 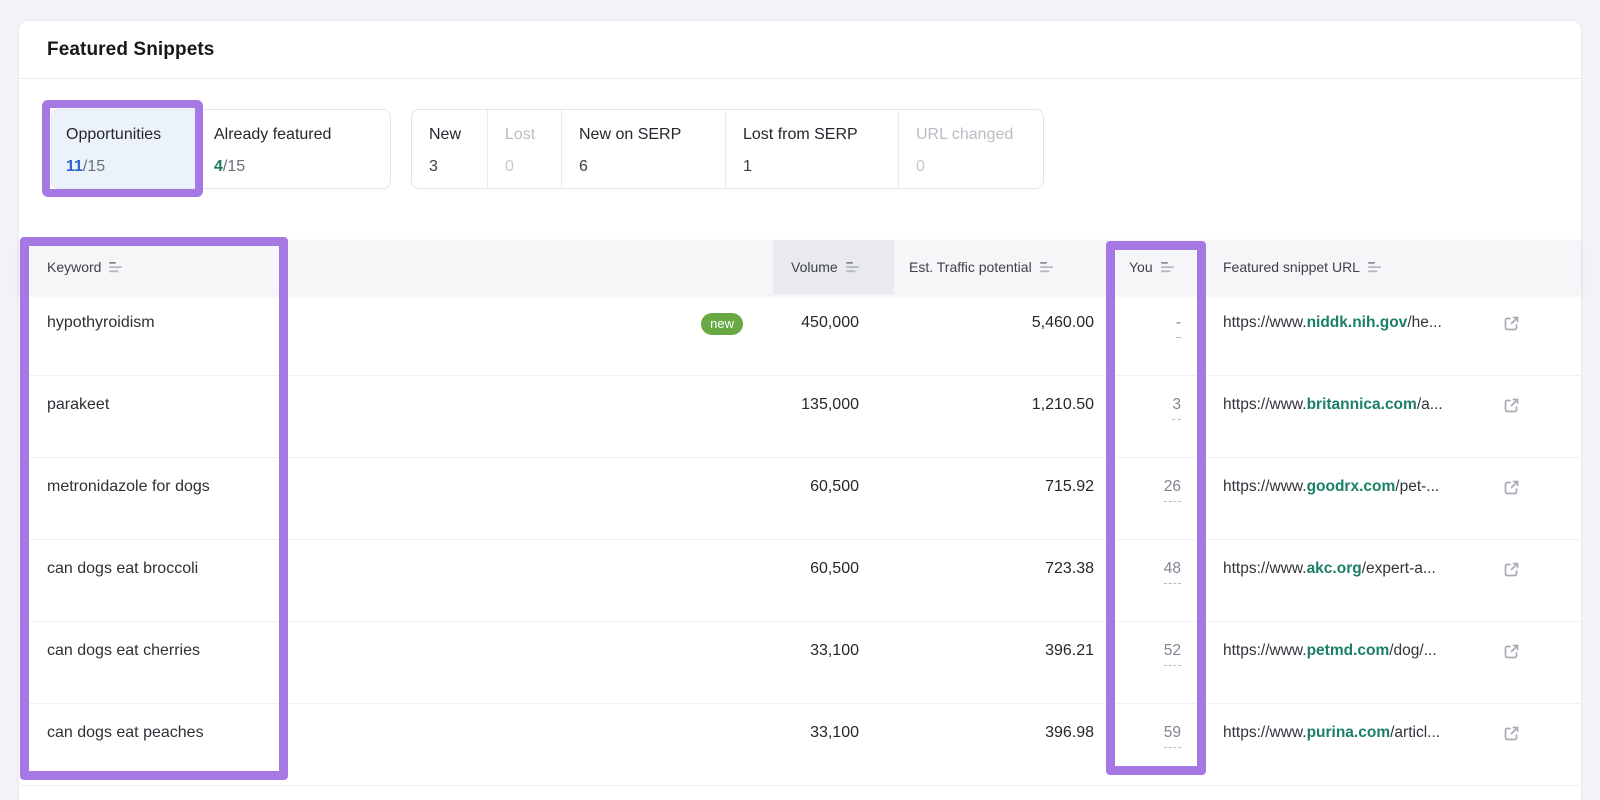 I want to click on filter-new-on-serp: New on SERP 6, so click(x=644, y=149).